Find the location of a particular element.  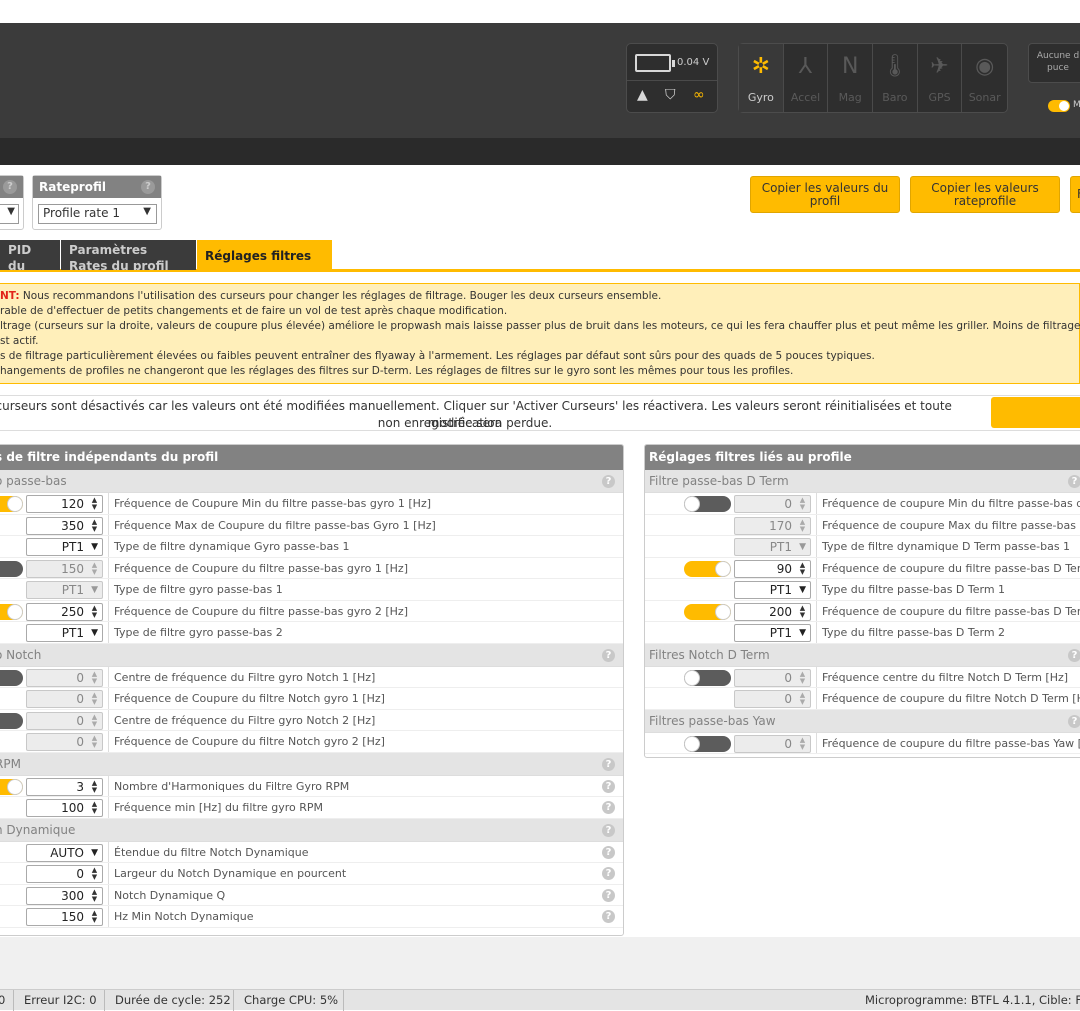

divider is located at coordinates (108, 741).